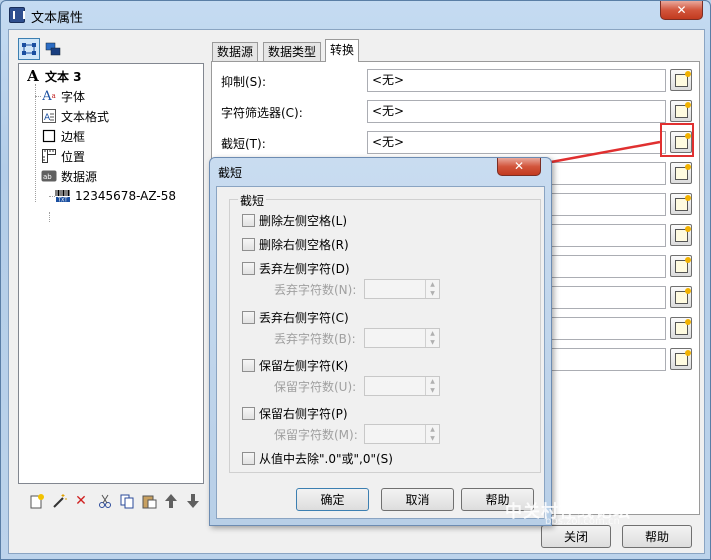 Image resolution: width=711 pixels, height=560 pixels. I want to click on title-bar: 文本属性 ✕, so click(355, 15).